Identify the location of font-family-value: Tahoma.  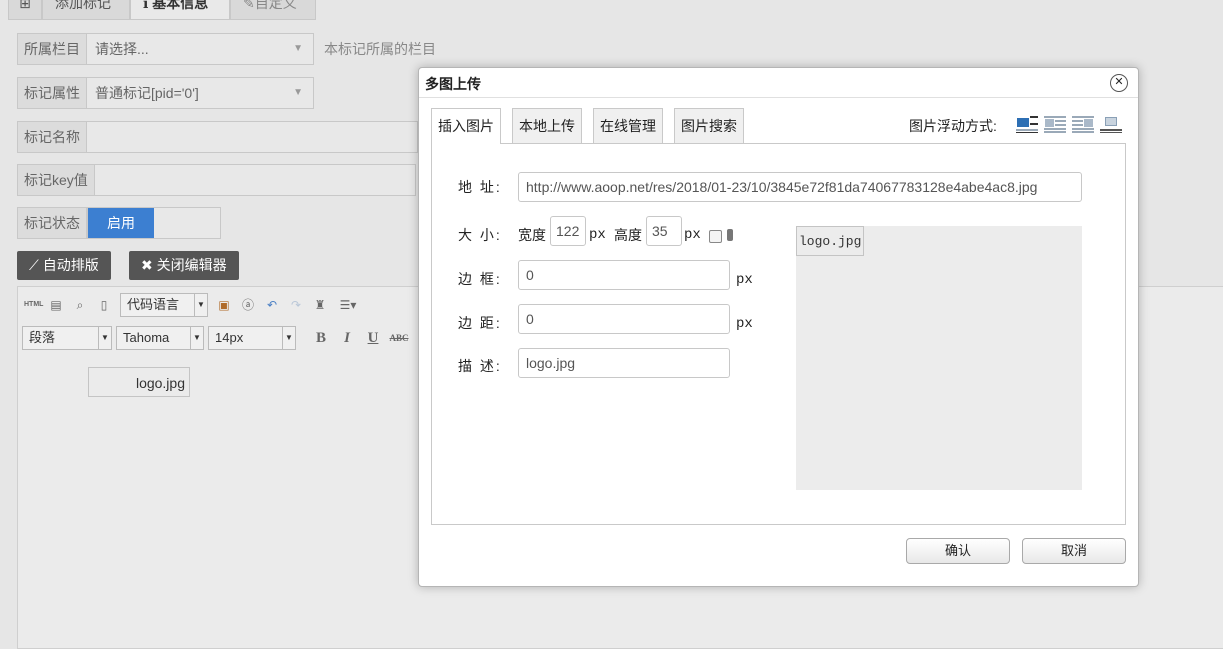
(146, 337).